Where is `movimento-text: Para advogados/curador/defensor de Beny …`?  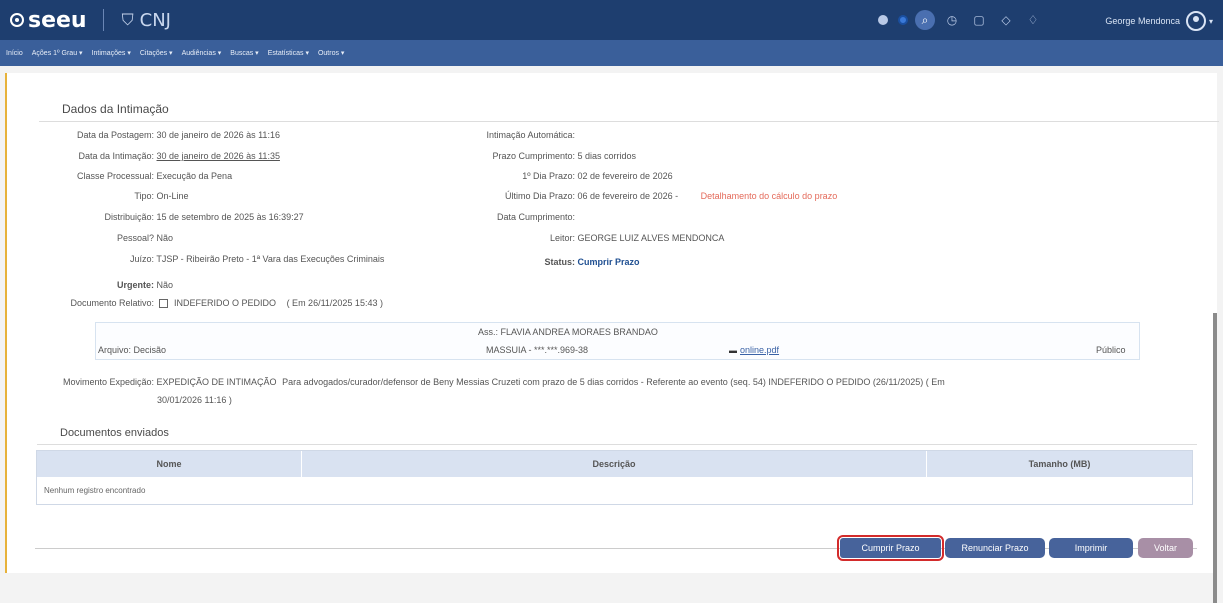 movimento-text: Para advogados/curador/defensor de Beny … is located at coordinates (613, 382).